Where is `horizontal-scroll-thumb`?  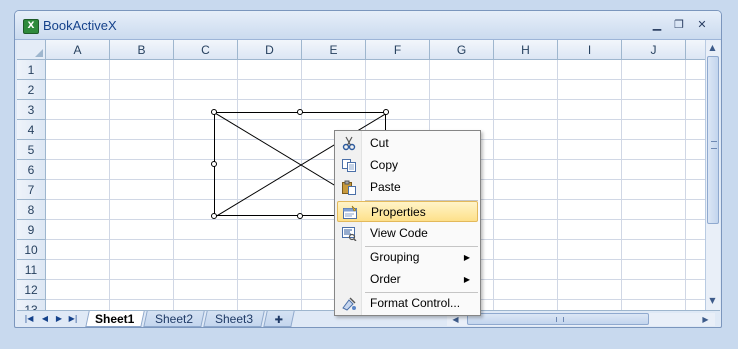
horizontal-scroll-thumb is located at coordinates (558, 319).